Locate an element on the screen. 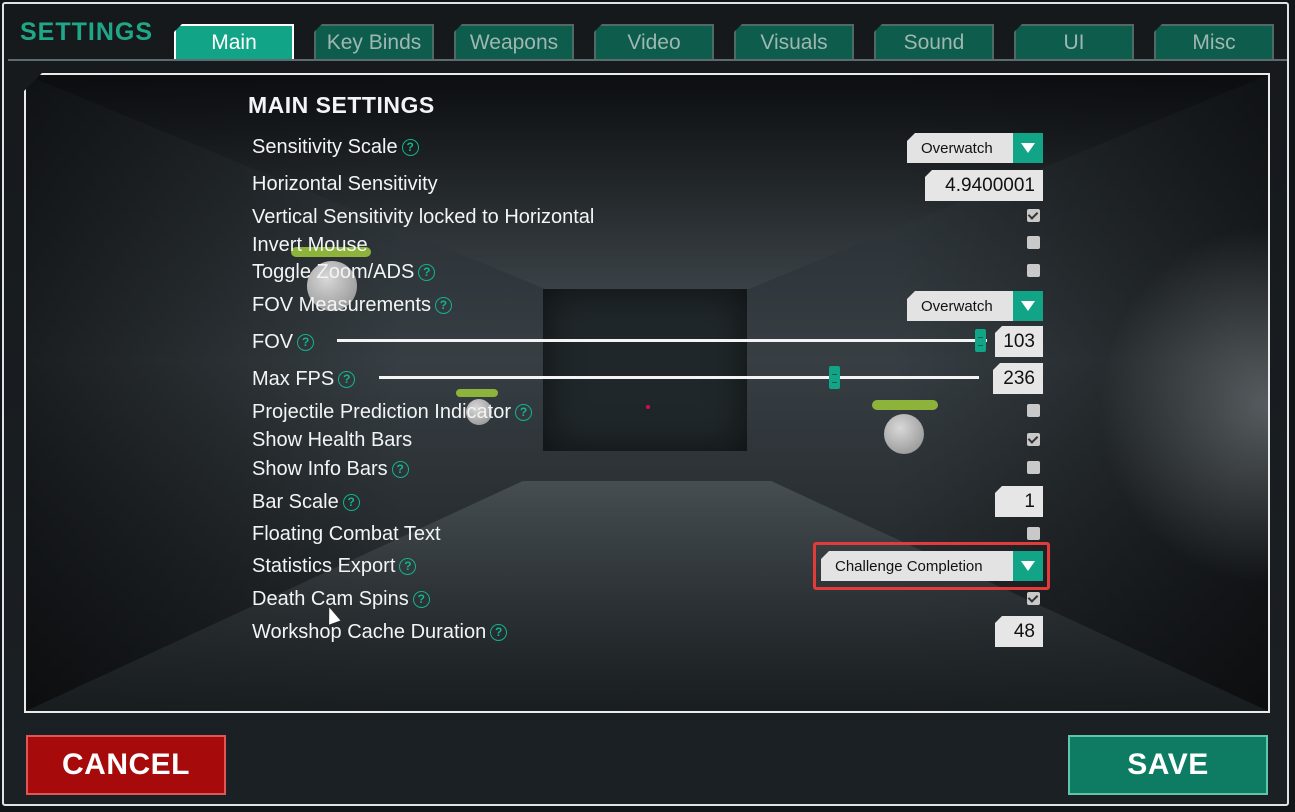 Image resolution: width=1295 pixels, height=812 pixels. setting-label-bar-scale: Bar Scale ? is located at coordinates (306, 502).